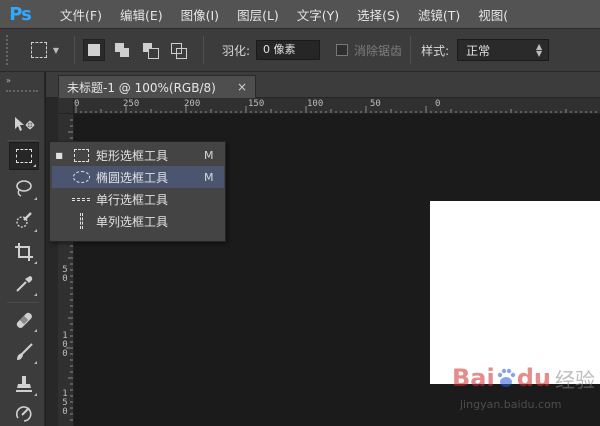  Describe the element at coordinates (288, 50) in the screenshot. I see `feather-input: 0 像素` at that location.